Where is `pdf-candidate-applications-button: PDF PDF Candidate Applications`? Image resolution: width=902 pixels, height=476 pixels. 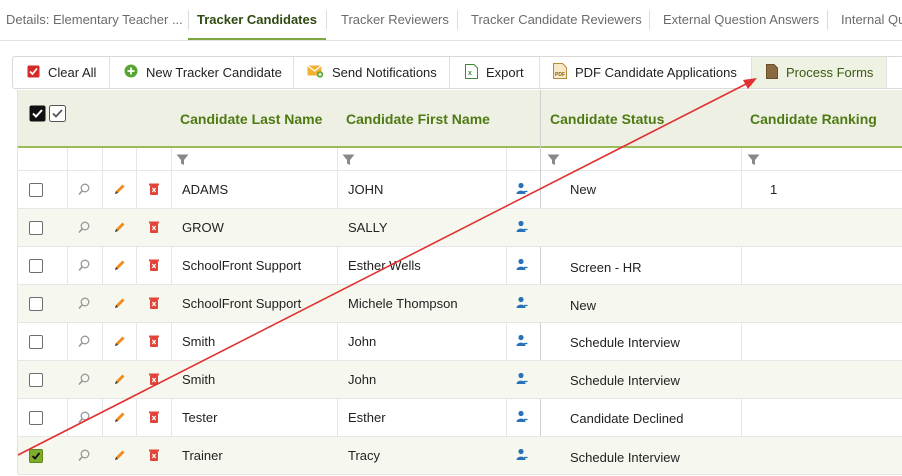 pdf-candidate-applications-button: PDF PDF Candidate Applications is located at coordinates (645, 72).